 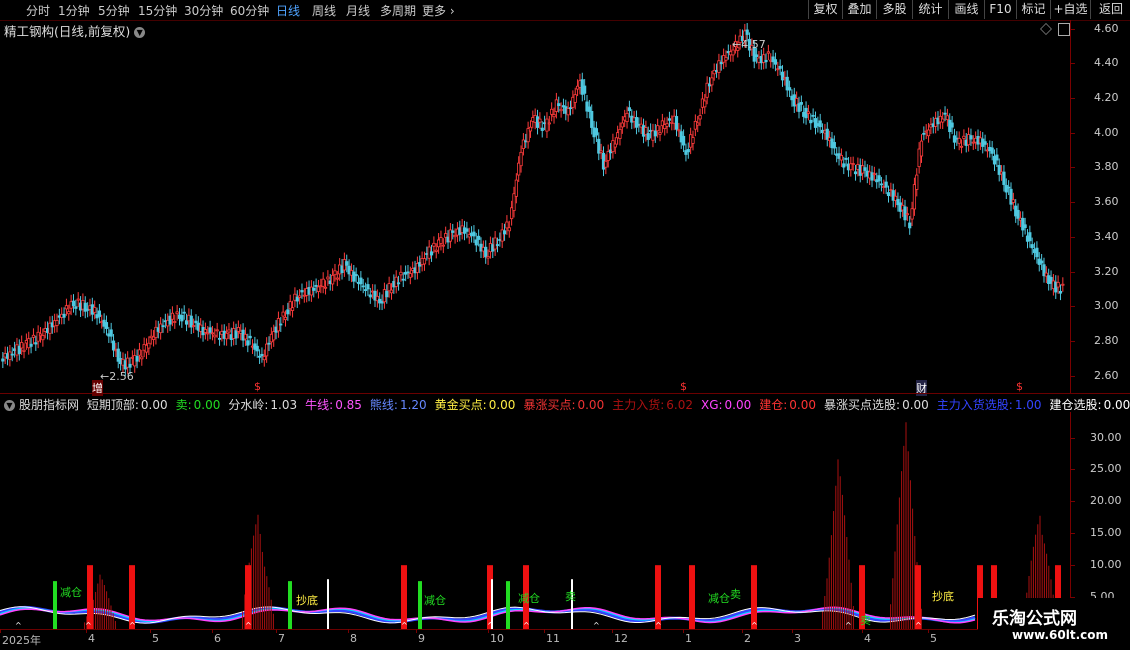 I want to click on period-tab: 15分钟, so click(x=157, y=10).